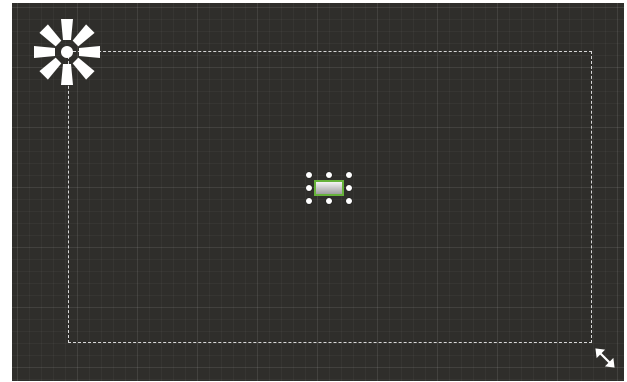  I want to click on resize-diagonal-icon, so click(605, 358).